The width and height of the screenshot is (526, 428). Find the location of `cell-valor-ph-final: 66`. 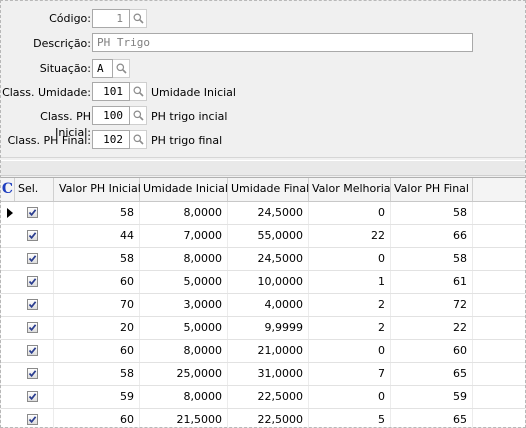

cell-valor-ph-final: 66 is located at coordinates (432, 236).